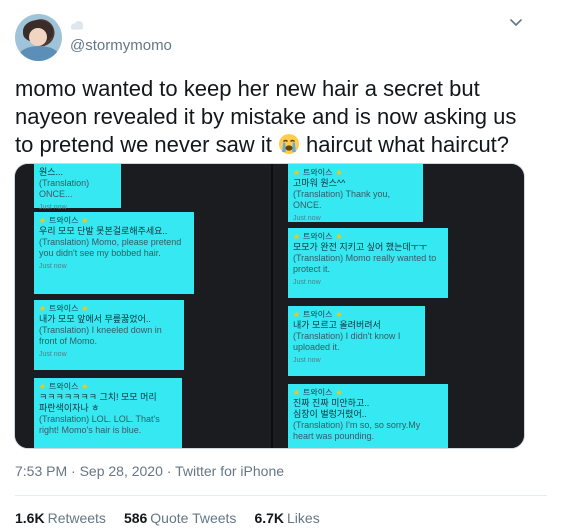 Image resolution: width=562 pixels, height=529 pixels. What do you see at coordinates (269, 518) in the screenshot?
I see `likes-count: 6.7K` at bounding box center [269, 518].